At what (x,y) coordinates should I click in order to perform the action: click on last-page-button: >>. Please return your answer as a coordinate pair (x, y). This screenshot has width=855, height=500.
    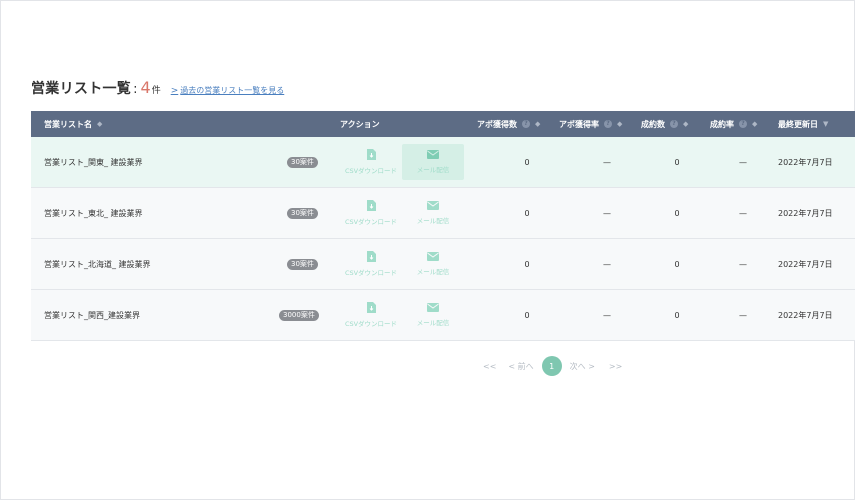
    Looking at the image, I should click on (615, 366).